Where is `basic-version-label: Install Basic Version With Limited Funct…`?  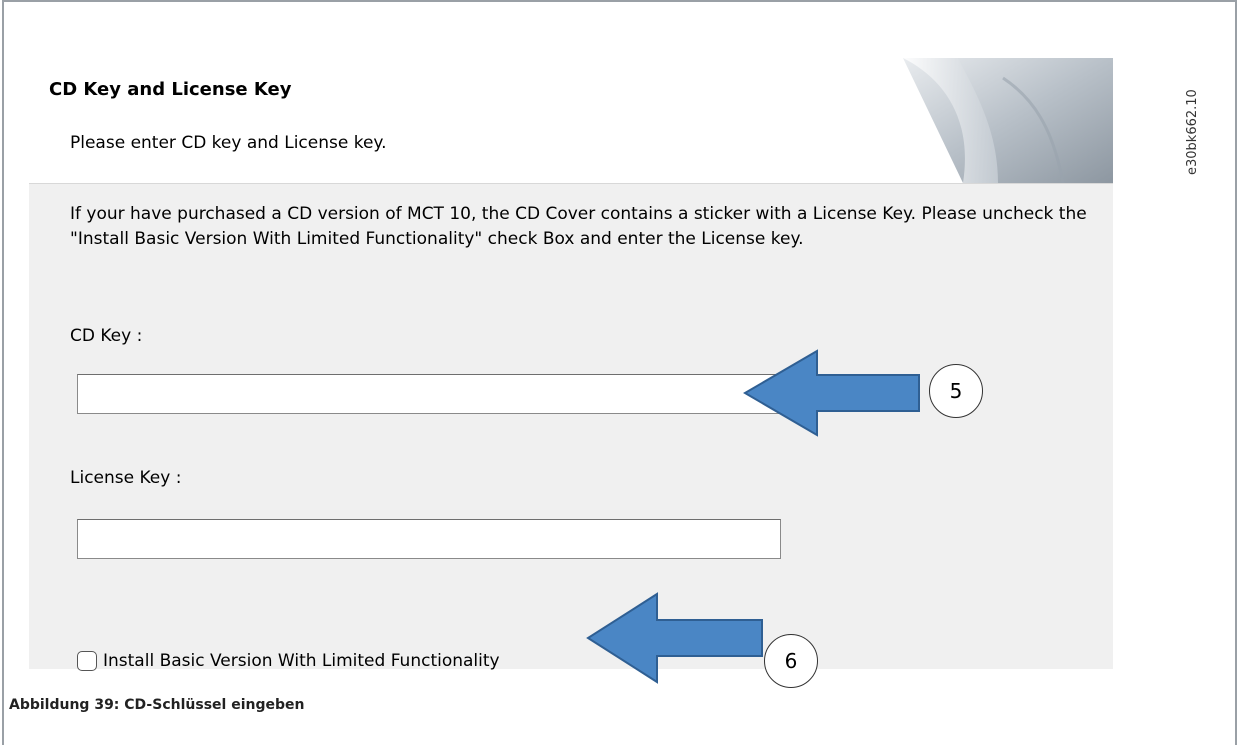
basic-version-label: Install Basic Version With Limited Funct… is located at coordinates (301, 661).